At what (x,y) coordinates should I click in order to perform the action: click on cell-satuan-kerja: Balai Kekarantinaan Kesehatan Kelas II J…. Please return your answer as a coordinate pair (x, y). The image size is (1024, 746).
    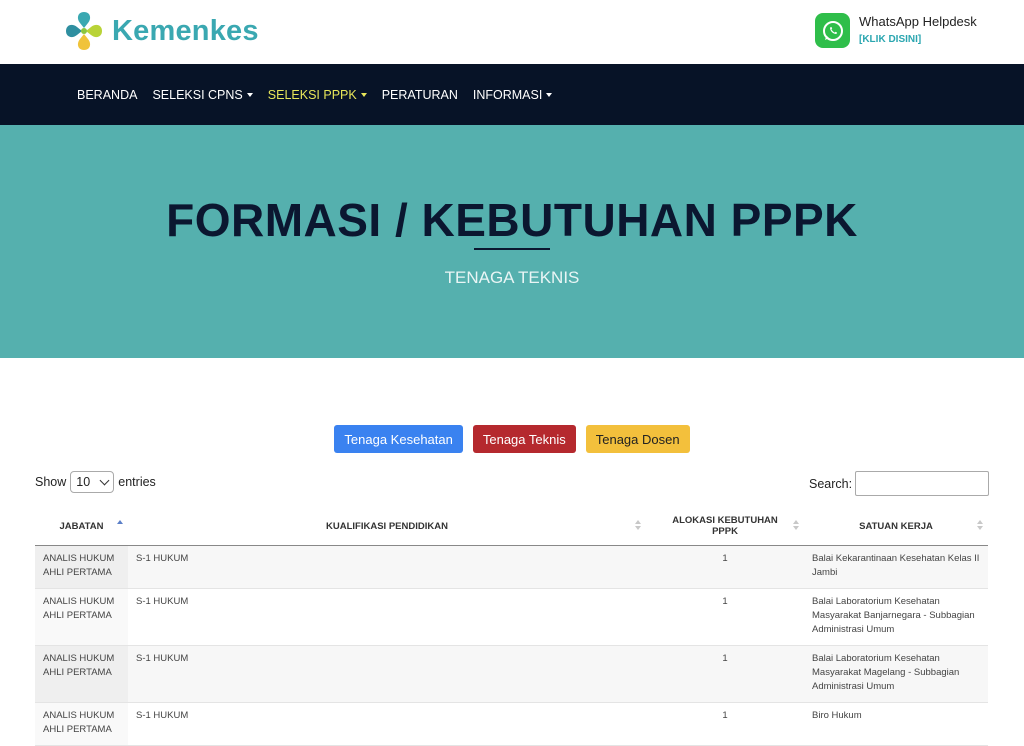
    Looking at the image, I should click on (896, 567).